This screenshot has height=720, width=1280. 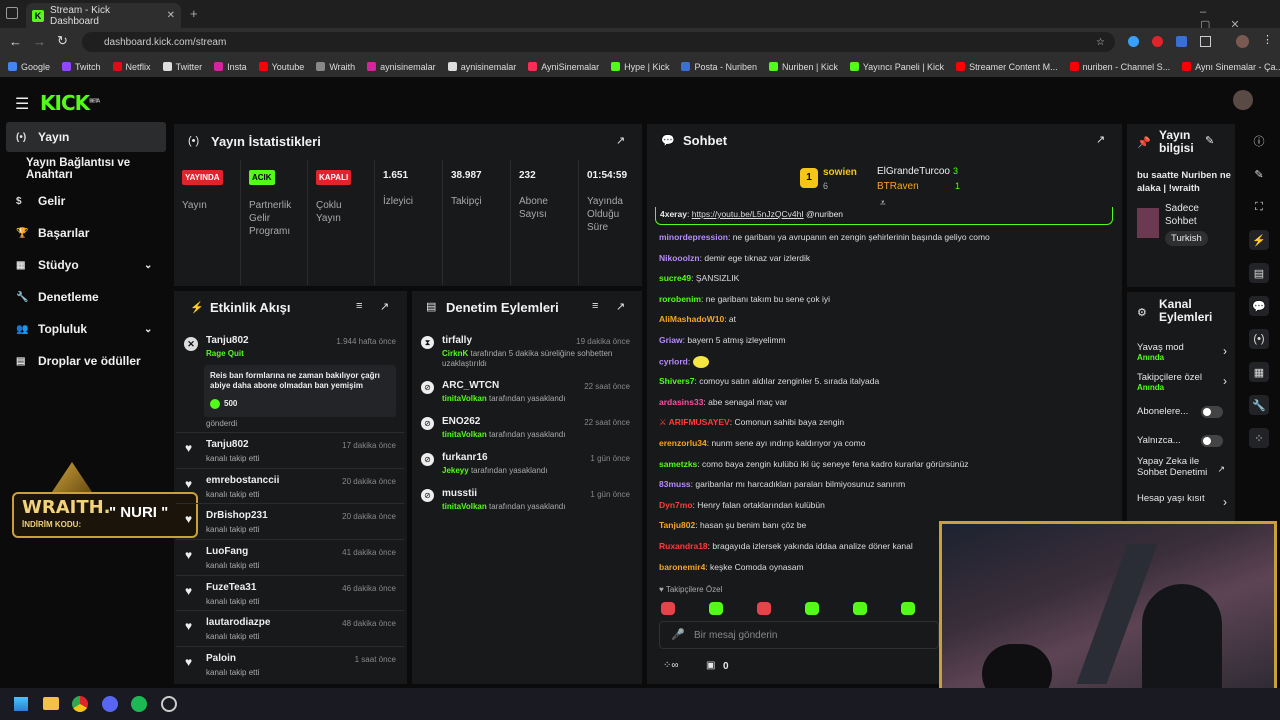 What do you see at coordinates (139, 704) in the screenshot?
I see `spotify-icon` at bounding box center [139, 704].